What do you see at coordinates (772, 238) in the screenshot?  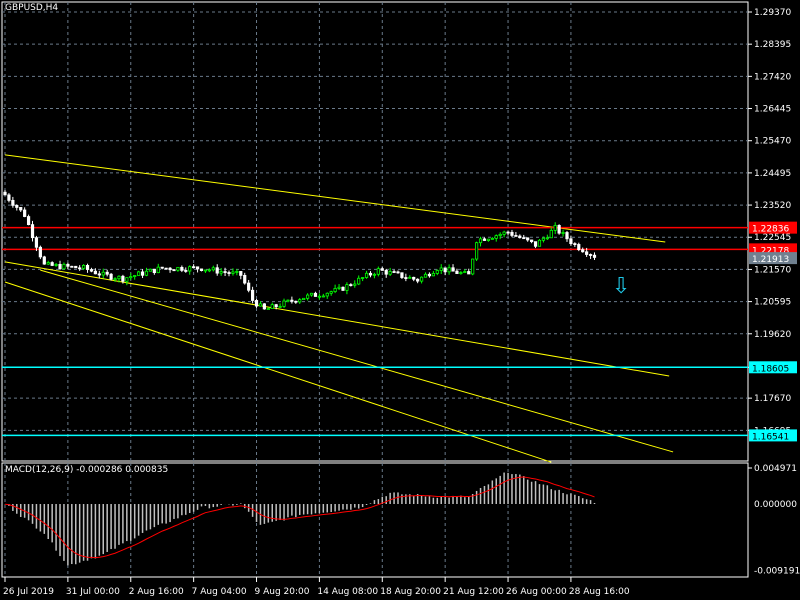 I see `price-tick-label: 1.22545` at bounding box center [772, 238].